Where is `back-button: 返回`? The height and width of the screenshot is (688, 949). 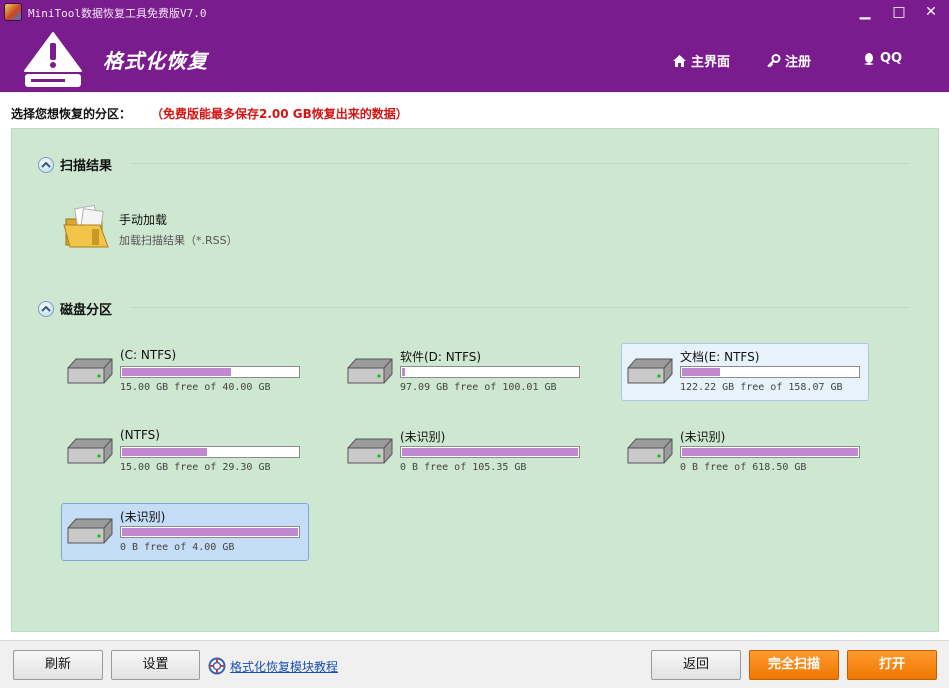
back-button: 返回 is located at coordinates (696, 665).